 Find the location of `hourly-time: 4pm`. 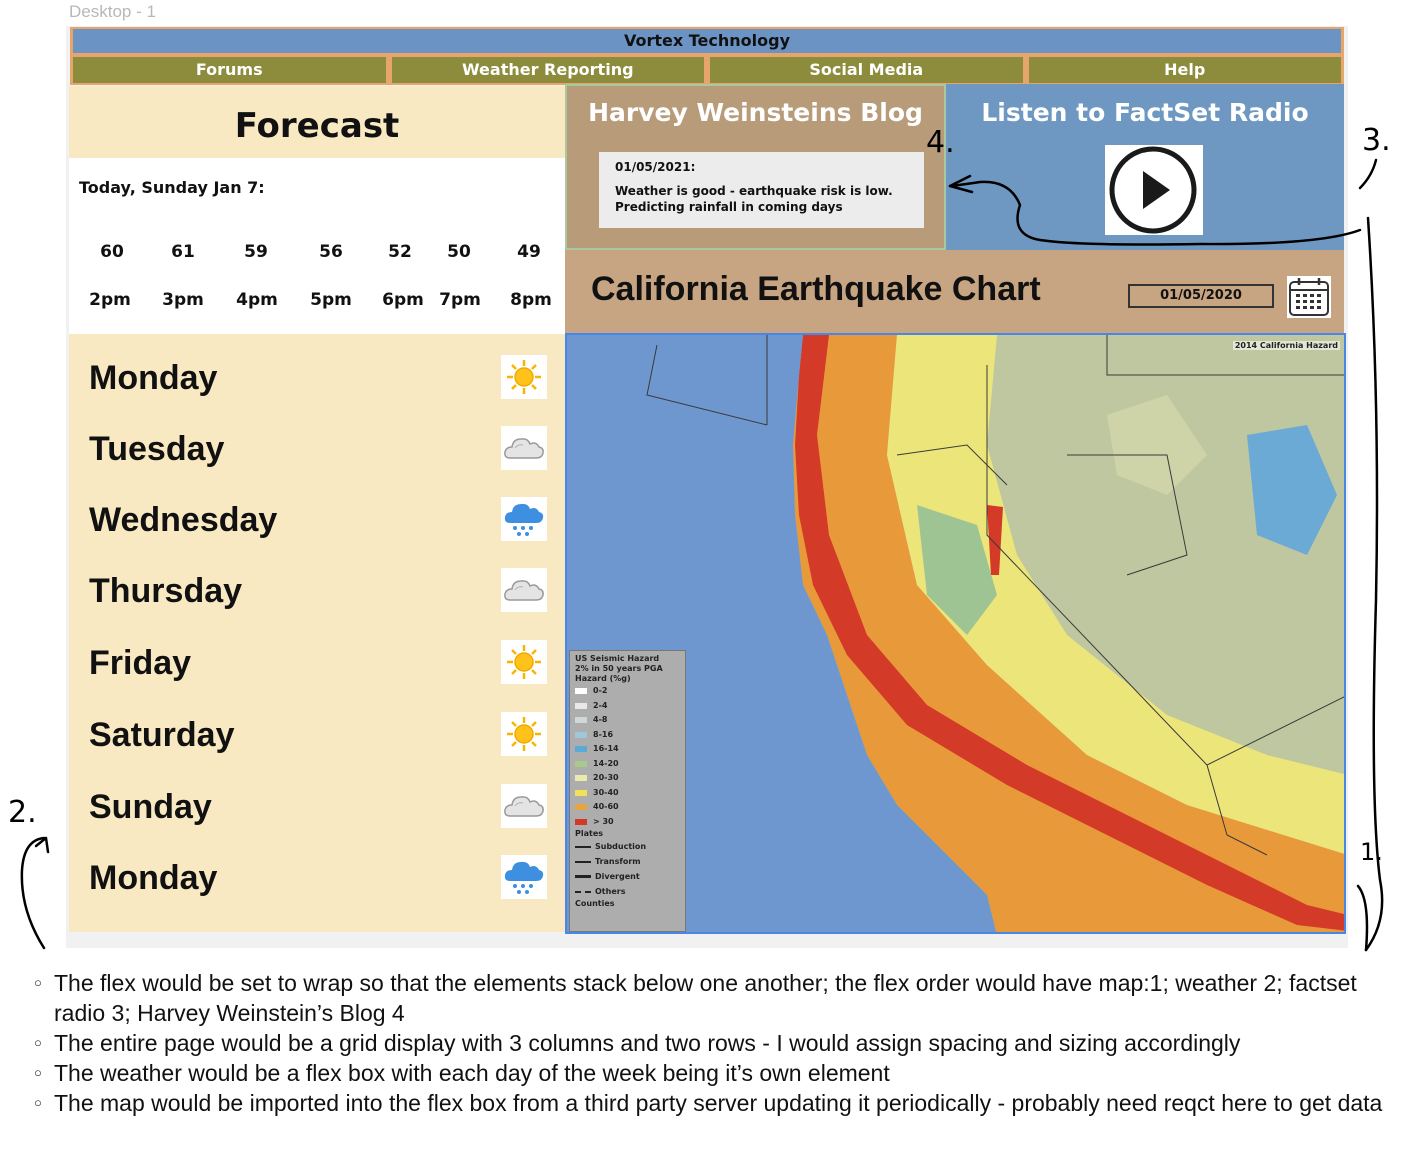

hourly-time: 4pm is located at coordinates (257, 300).